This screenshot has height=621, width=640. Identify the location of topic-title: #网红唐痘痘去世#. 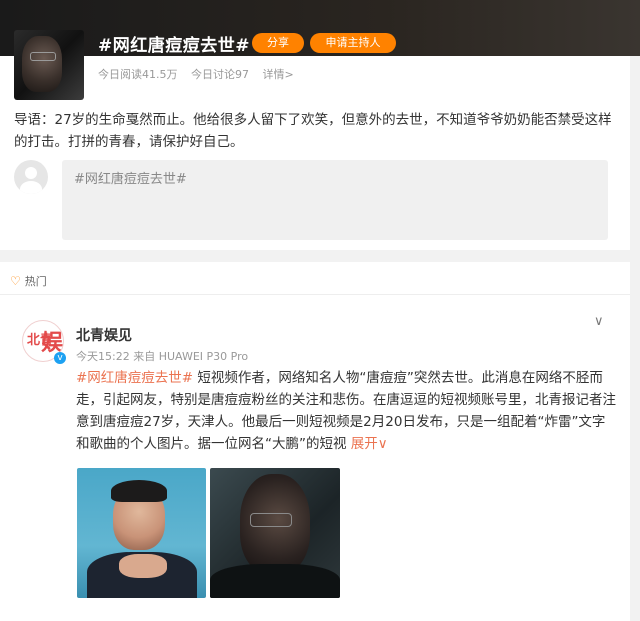
(174, 46).